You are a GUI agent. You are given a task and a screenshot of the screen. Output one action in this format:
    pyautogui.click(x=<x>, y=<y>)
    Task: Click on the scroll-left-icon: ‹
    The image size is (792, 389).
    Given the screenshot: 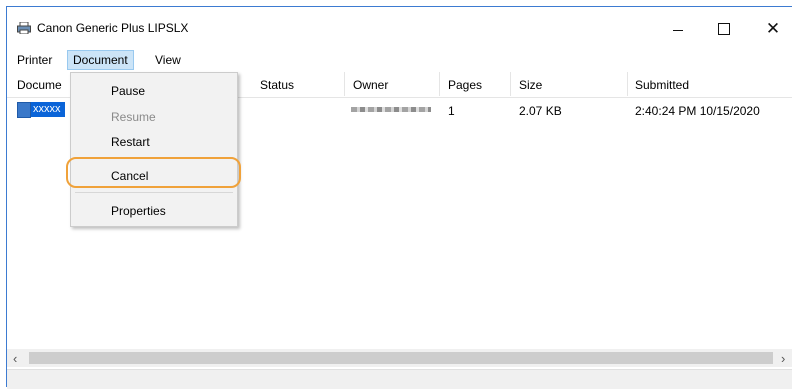 What is the action you would take?
    pyautogui.click(x=15, y=358)
    